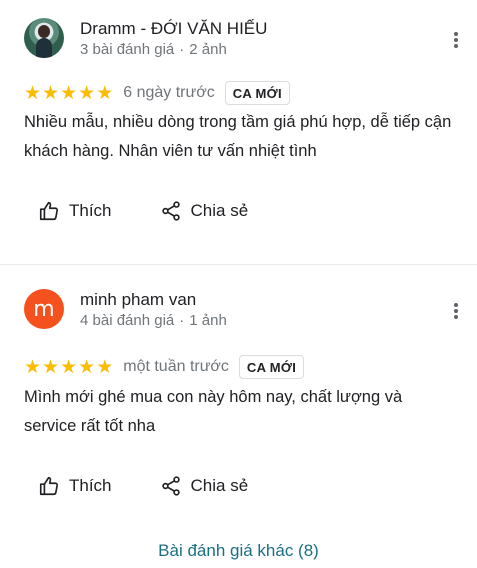 The image size is (477, 568). I want to click on avatar, so click(44, 38).